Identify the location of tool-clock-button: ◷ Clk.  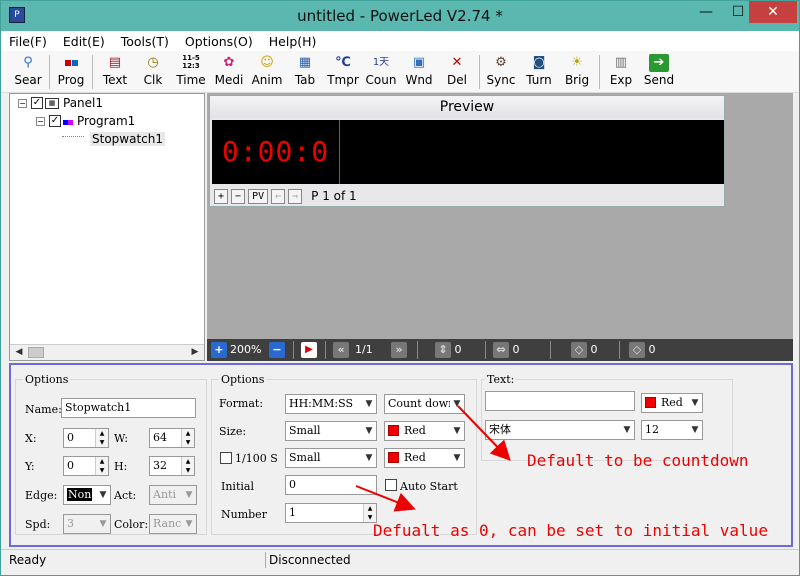
(153, 72).